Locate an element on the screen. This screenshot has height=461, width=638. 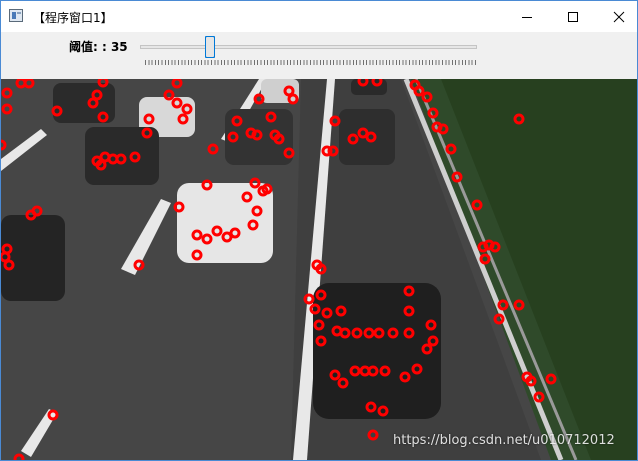
app-window-icon is located at coordinates (16, 15).